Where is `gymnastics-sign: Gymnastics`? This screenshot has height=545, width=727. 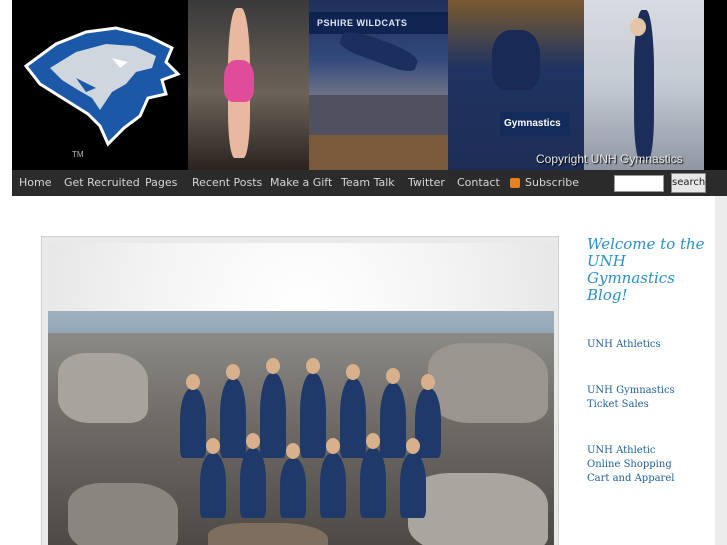 gymnastics-sign: Gymnastics is located at coordinates (535, 124).